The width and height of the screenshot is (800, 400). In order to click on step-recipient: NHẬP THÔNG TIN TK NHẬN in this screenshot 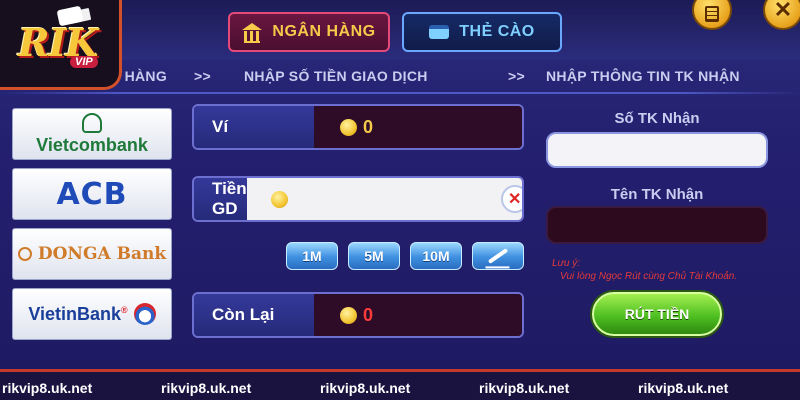, I will do `click(643, 76)`.